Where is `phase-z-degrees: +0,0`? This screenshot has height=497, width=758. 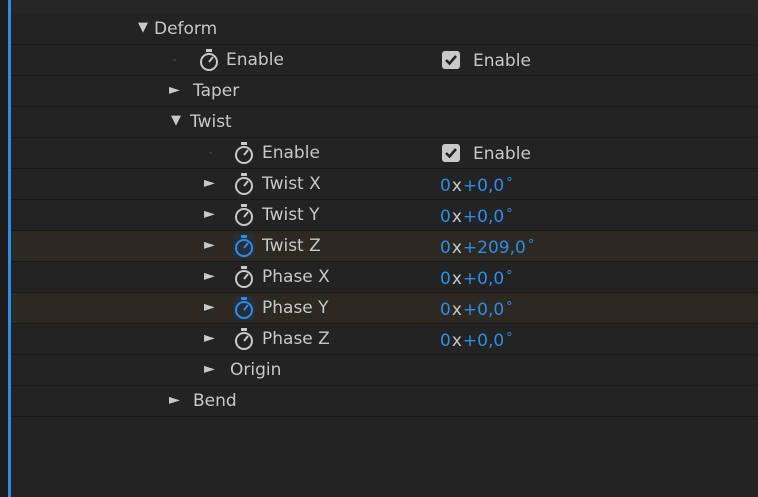 phase-z-degrees: +0,0 is located at coordinates (483, 341).